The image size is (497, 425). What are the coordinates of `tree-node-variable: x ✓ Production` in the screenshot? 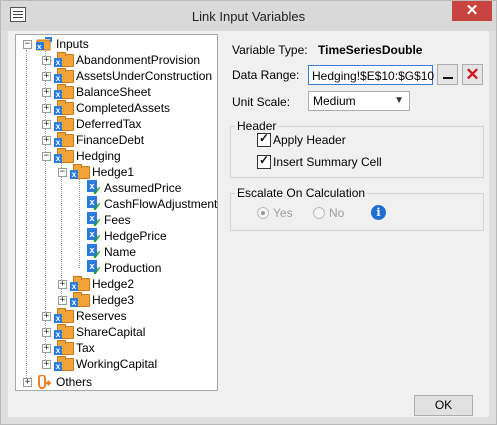 It's located at (115, 268).